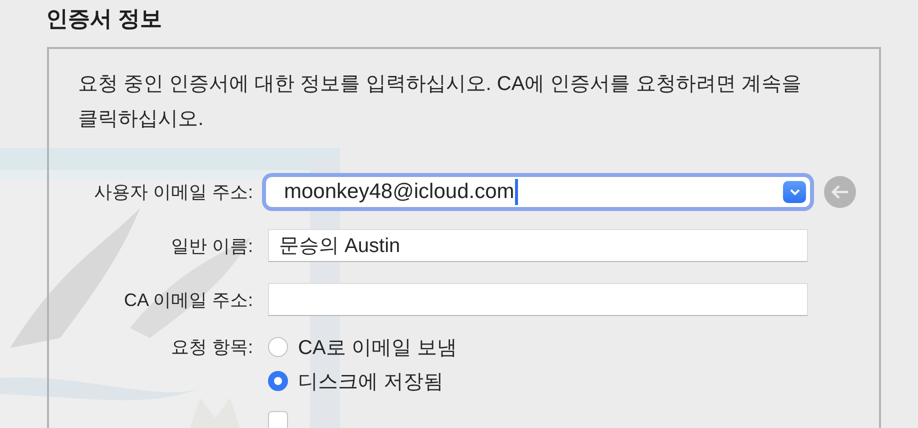  I want to click on field-label: 일반 이름:, so click(211, 246).